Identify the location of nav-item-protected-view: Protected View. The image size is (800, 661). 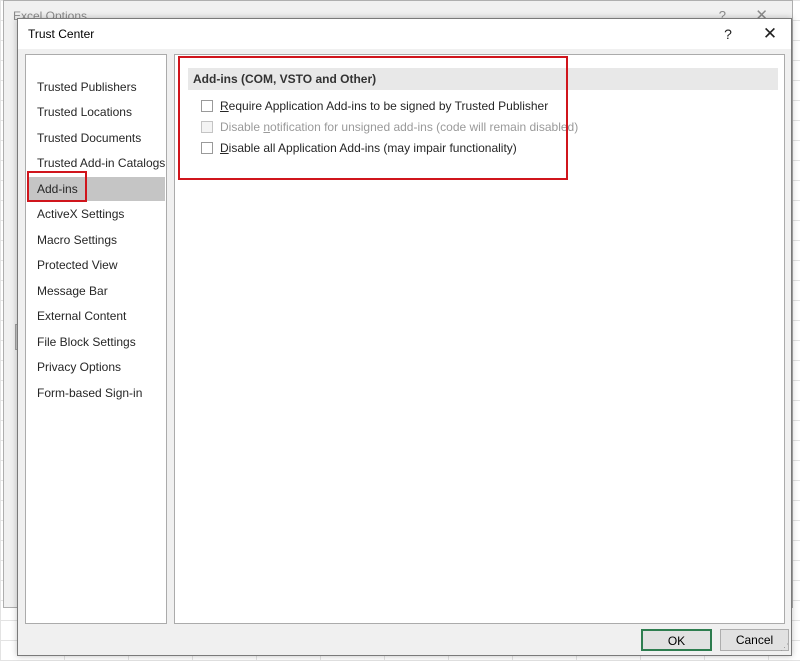
(96, 265).